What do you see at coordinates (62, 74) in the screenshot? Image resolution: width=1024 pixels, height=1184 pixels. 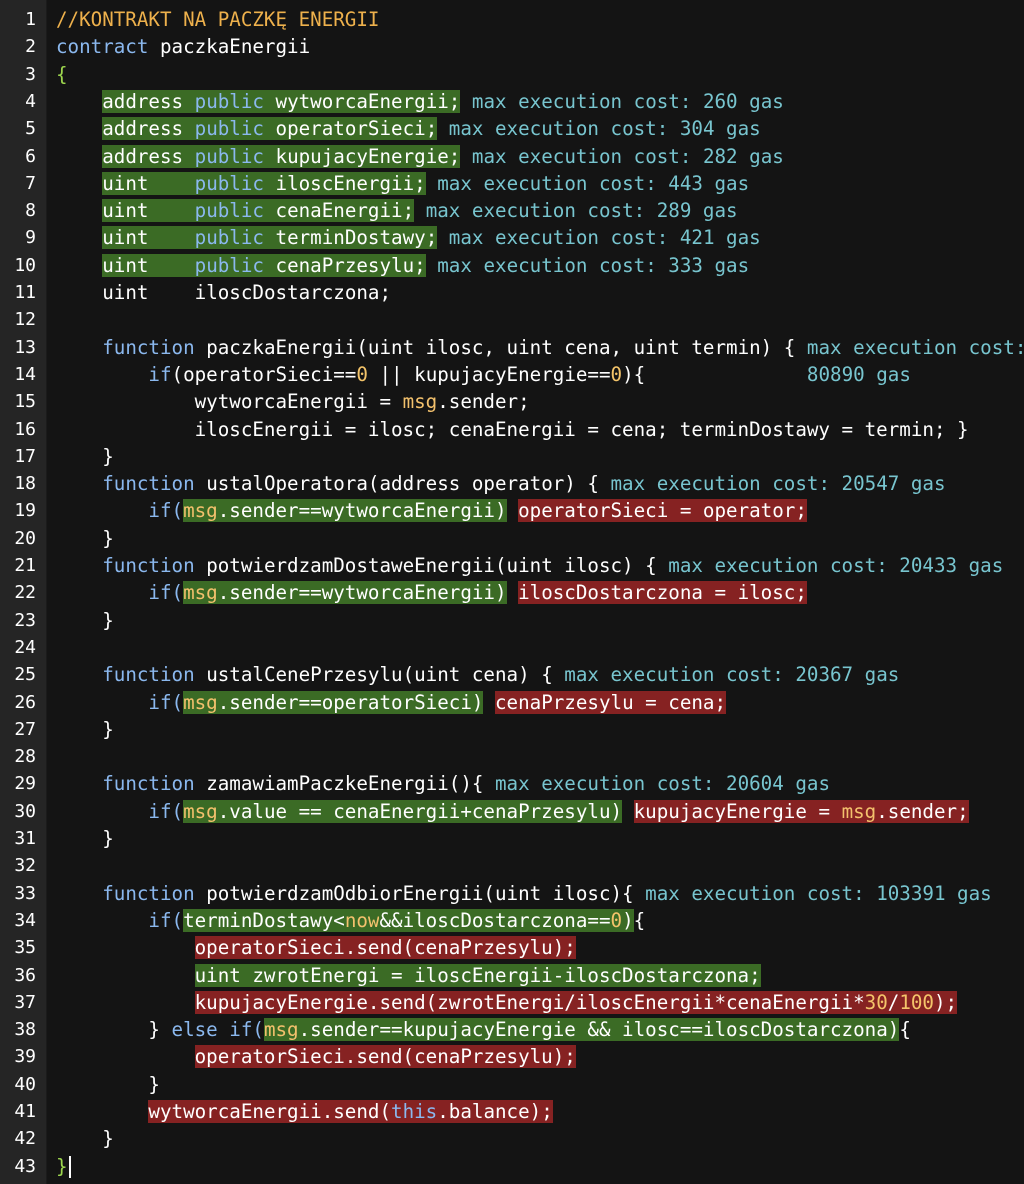 I see `code-text: {` at bounding box center [62, 74].